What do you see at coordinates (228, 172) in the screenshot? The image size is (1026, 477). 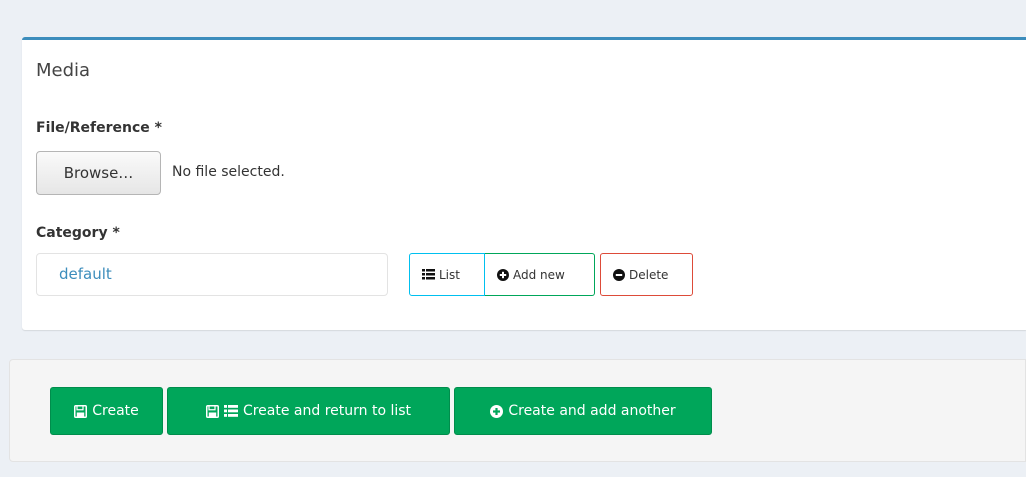 I see `file-status-text: No file selected.` at bounding box center [228, 172].